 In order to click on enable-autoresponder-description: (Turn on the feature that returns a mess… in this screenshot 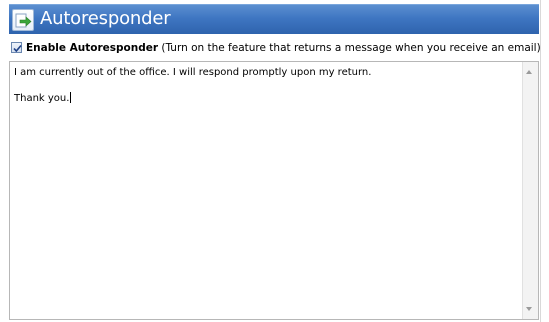, I will do `click(349, 48)`.